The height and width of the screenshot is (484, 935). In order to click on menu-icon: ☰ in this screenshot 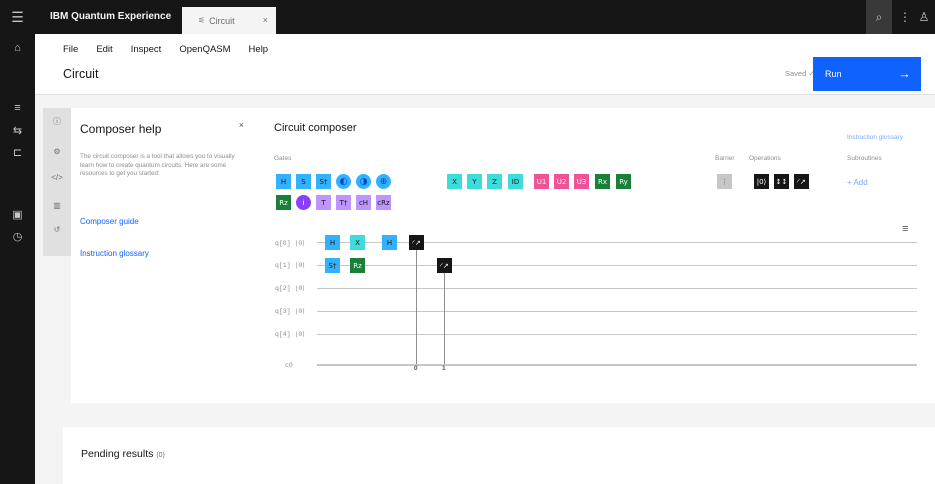, I will do `click(17, 17)`.